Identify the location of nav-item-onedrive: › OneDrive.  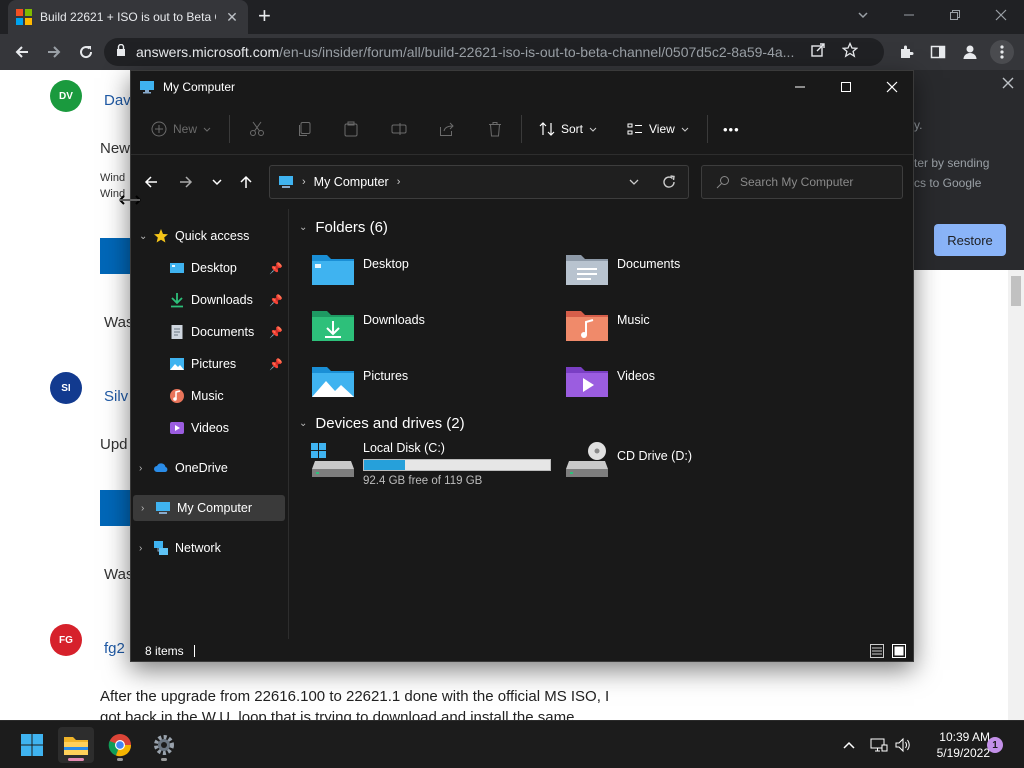
(209, 468).